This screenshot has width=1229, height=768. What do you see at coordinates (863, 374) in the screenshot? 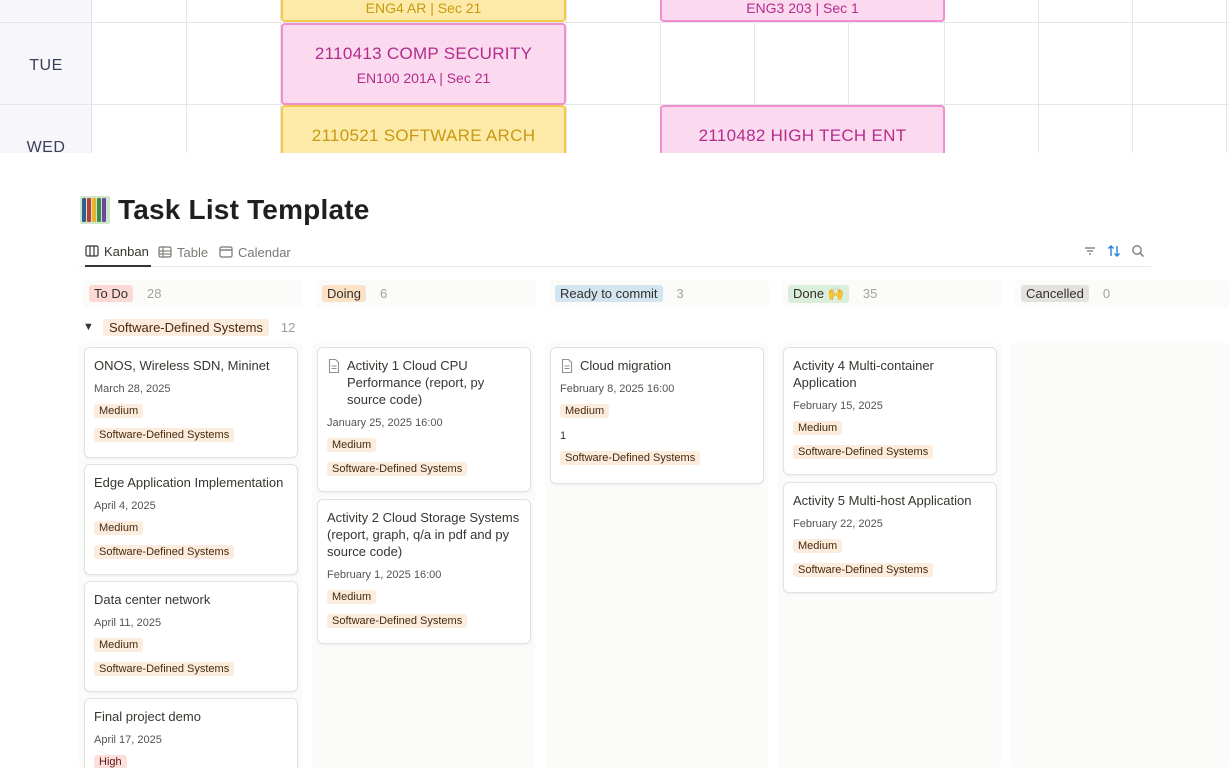
I see `card-title: Activity 4 Multi-container Application` at bounding box center [863, 374].